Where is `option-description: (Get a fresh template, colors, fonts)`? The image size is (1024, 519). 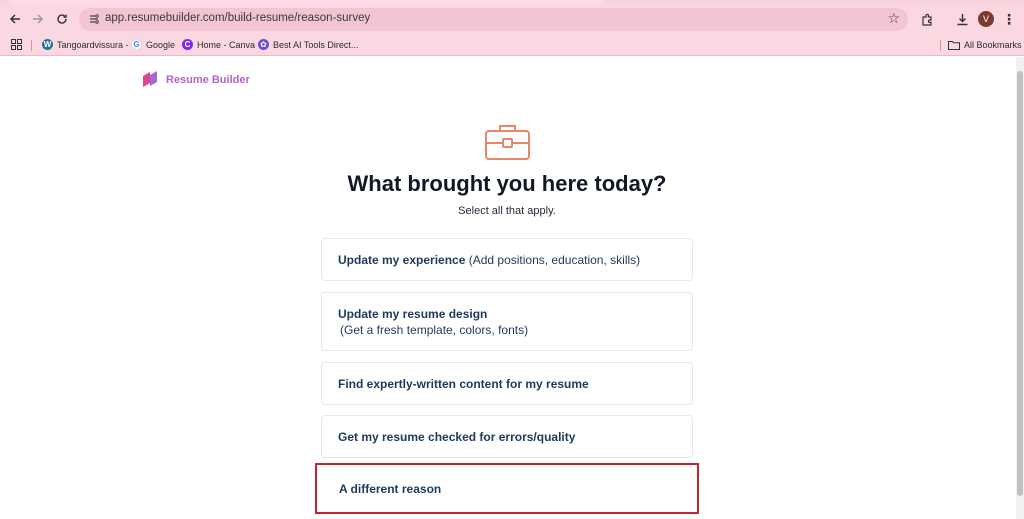
option-description: (Get a fresh template, colors, fonts) is located at coordinates (434, 329).